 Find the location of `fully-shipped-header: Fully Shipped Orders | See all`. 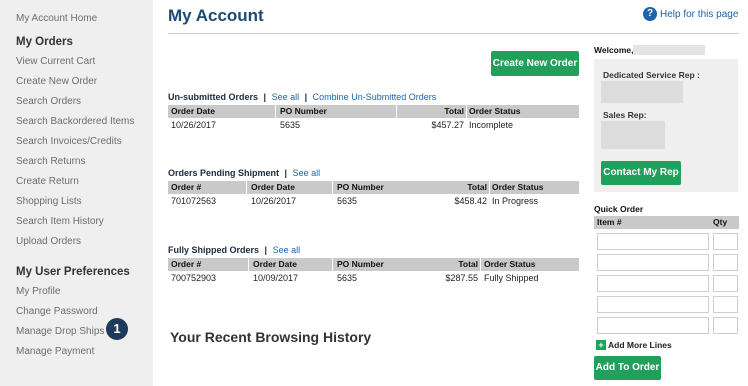

fully-shipped-header: Fully Shipped Orders | See all is located at coordinates (373, 250).